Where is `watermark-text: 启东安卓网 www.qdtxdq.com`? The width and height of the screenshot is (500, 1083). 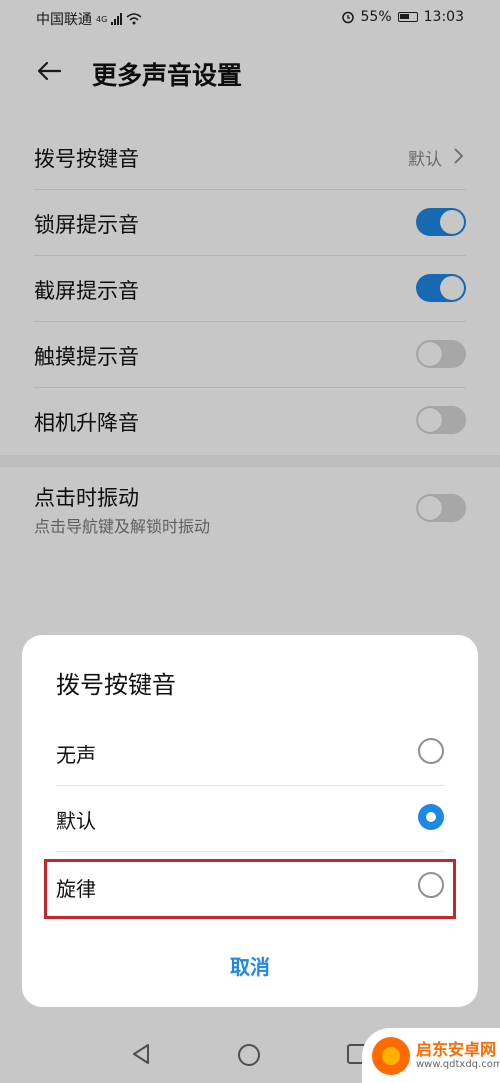
watermark-text: 启东安卓网 www.qdtxdq.com is located at coordinates (458, 1055).